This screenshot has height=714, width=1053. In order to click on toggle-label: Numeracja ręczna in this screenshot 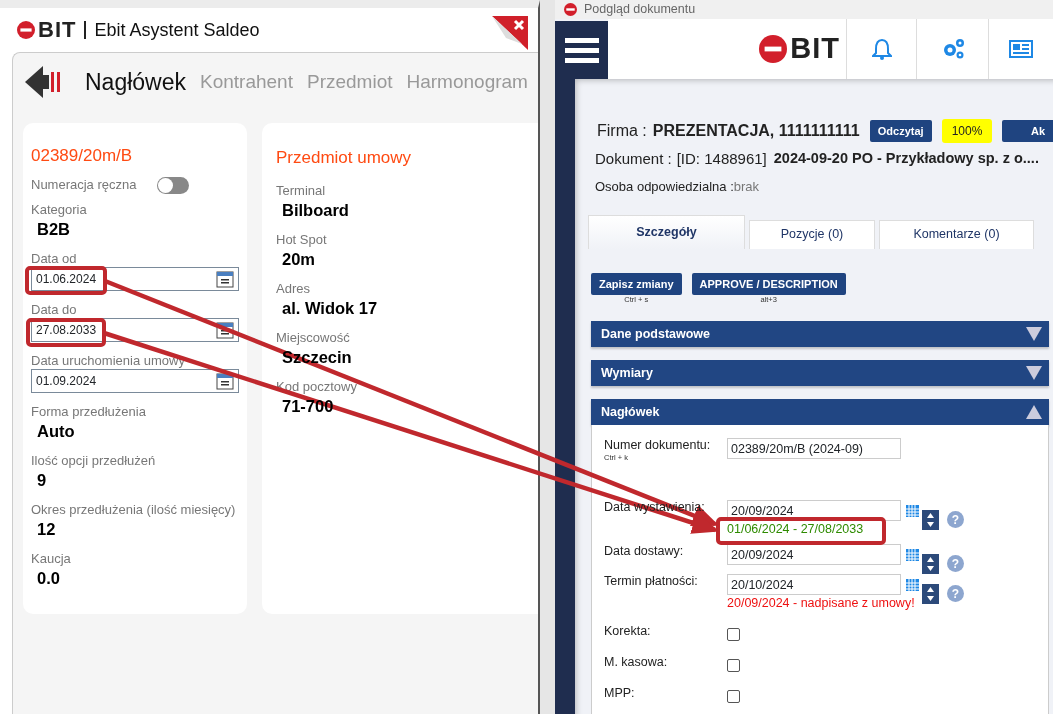, I will do `click(84, 185)`.